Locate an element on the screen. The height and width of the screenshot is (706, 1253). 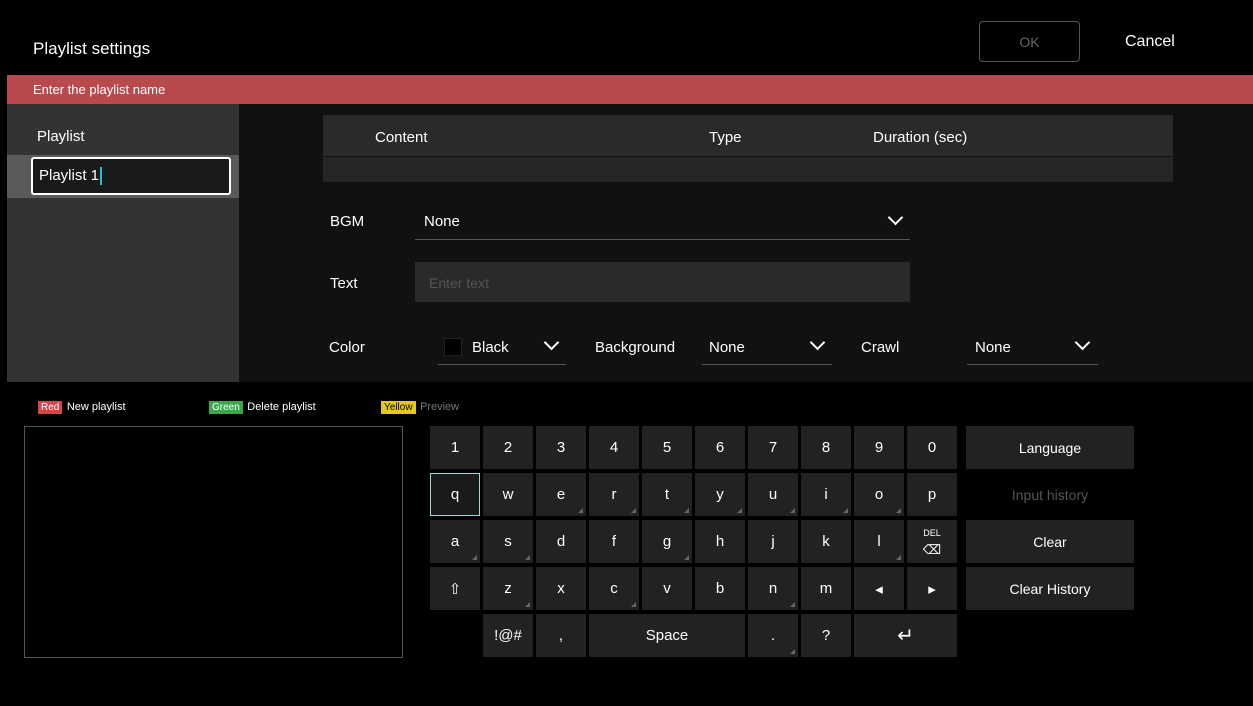
delete-key: DEL ⌫ is located at coordinates (932, 541).